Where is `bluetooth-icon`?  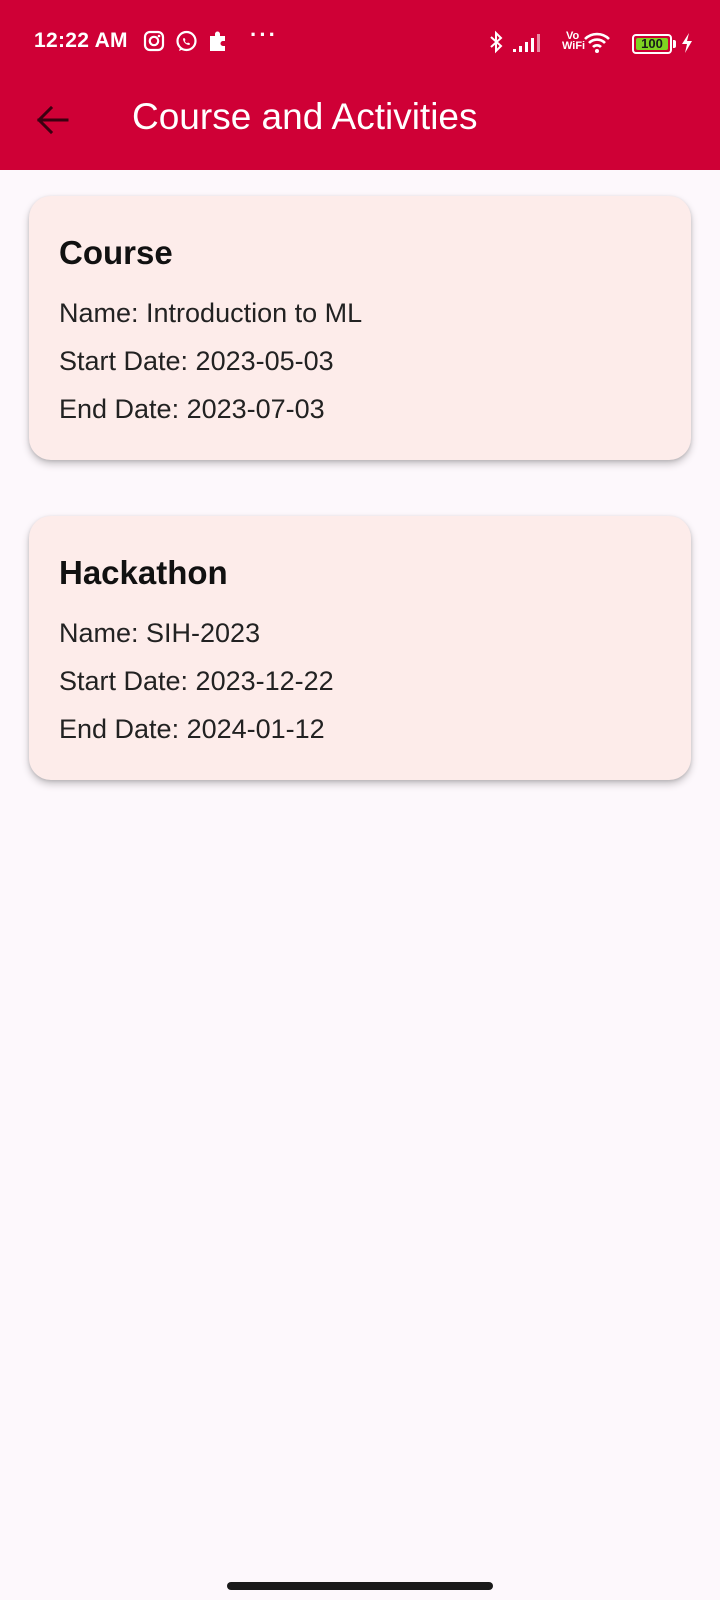 bluetooth-icon is located at coordinates (496, 42).